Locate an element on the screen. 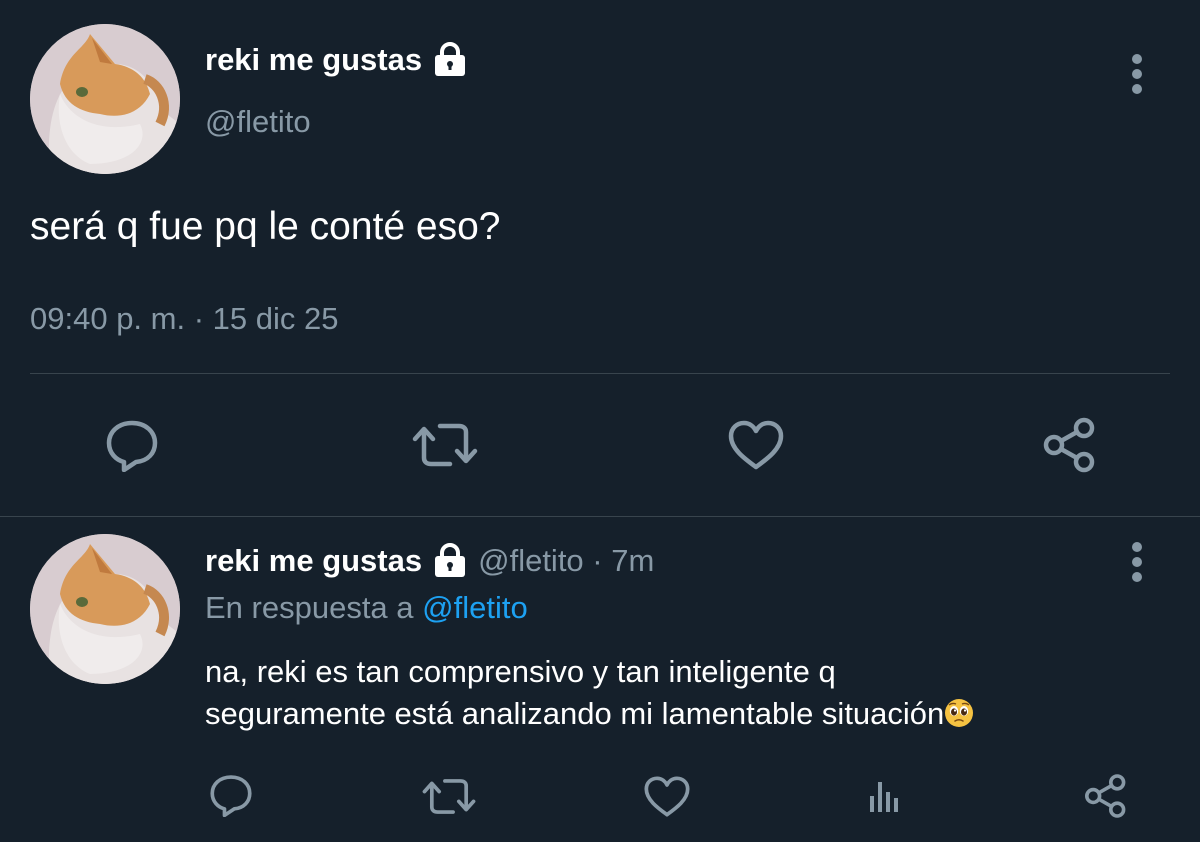  tweet-text: será q fue pq le conté eso? is located at coordinates (265, 226).